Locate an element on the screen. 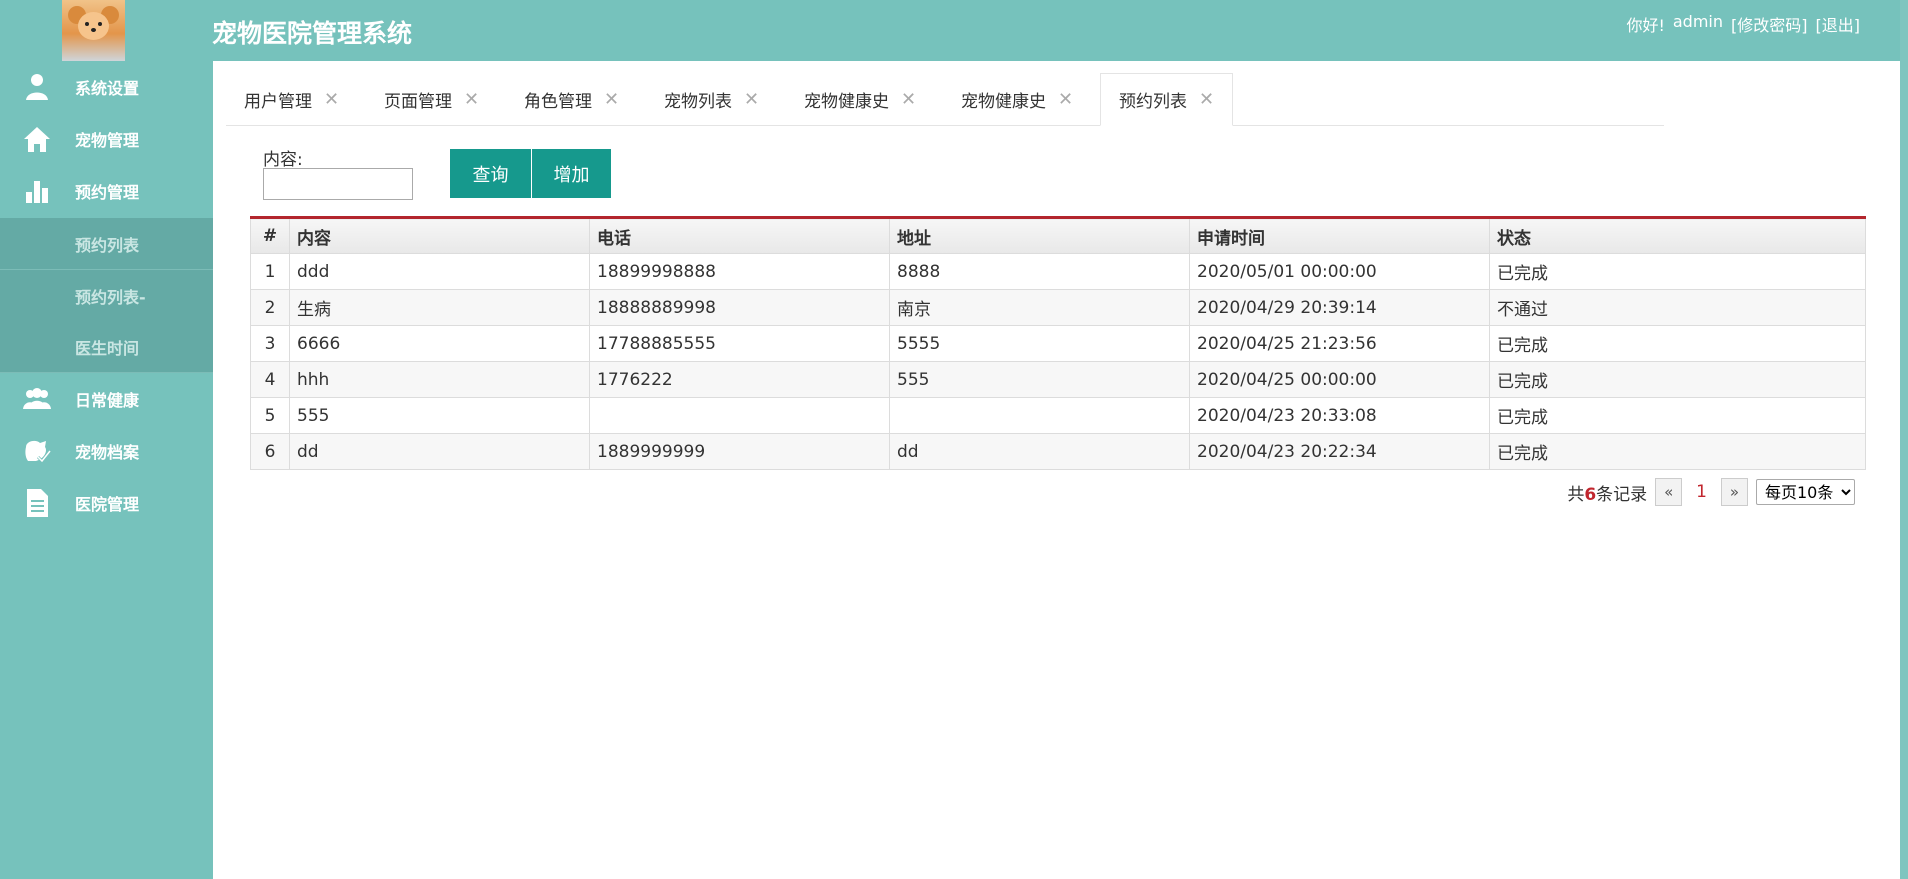  tab-appointment-list: 预约列表 ✕ is located at coordinates (1167, 99).